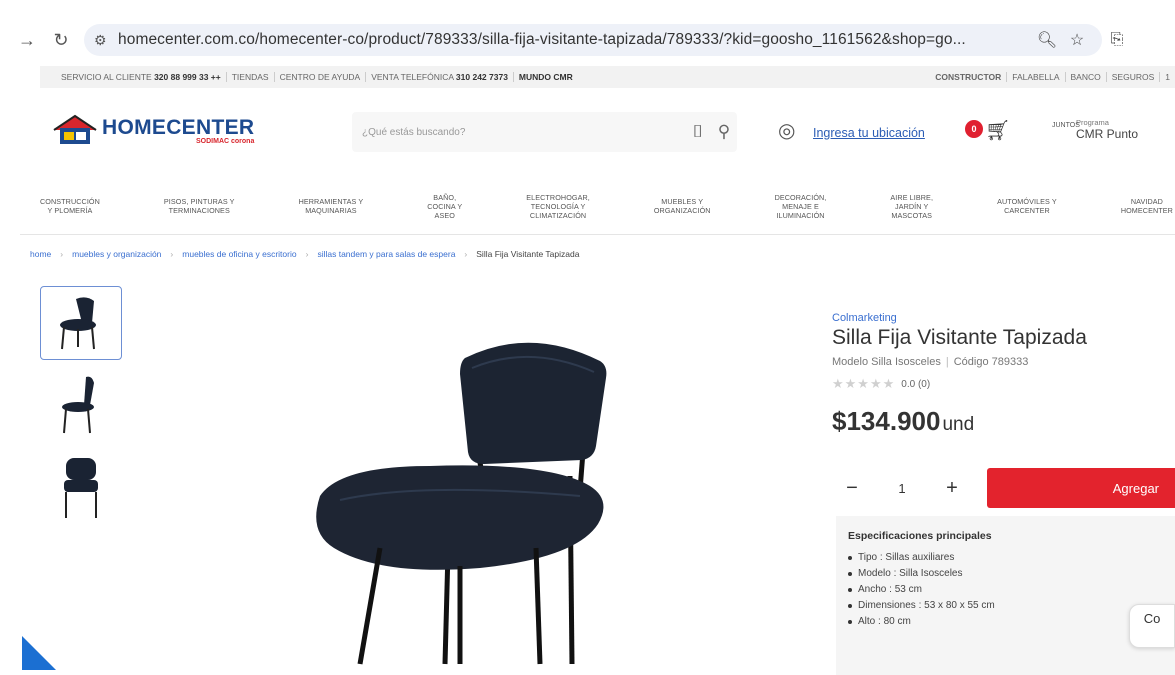 The image size is (1175, 675). What do you see at coordinates (869, 133) in the screenshot?
I see `location-link: Ingresa tu ubicación` at bounding box center [869, 133].